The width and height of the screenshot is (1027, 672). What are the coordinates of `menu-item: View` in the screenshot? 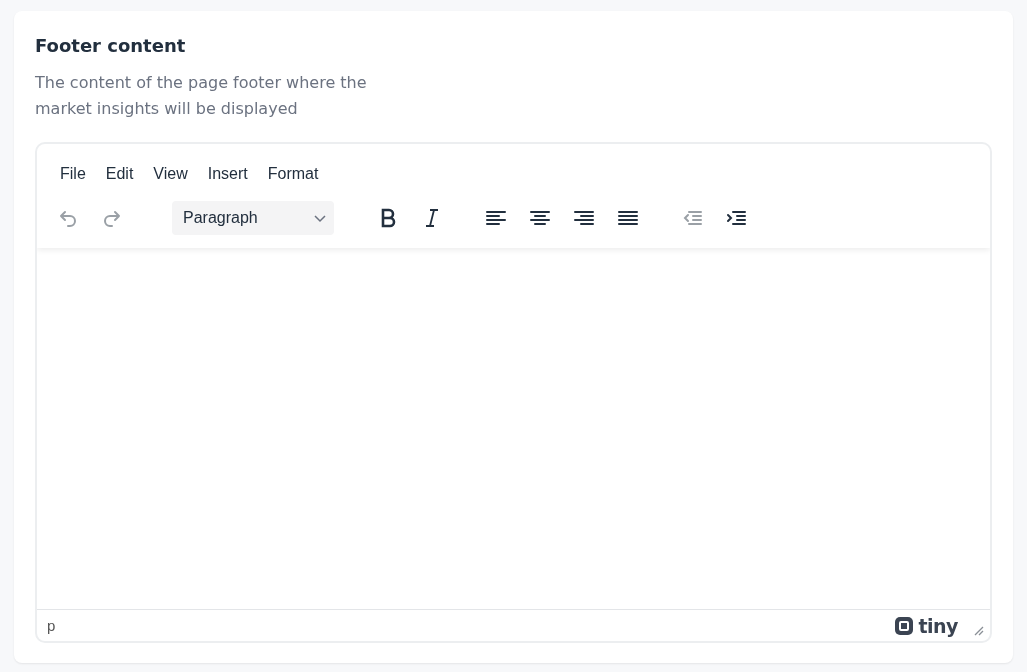 It's located at (170, 174).